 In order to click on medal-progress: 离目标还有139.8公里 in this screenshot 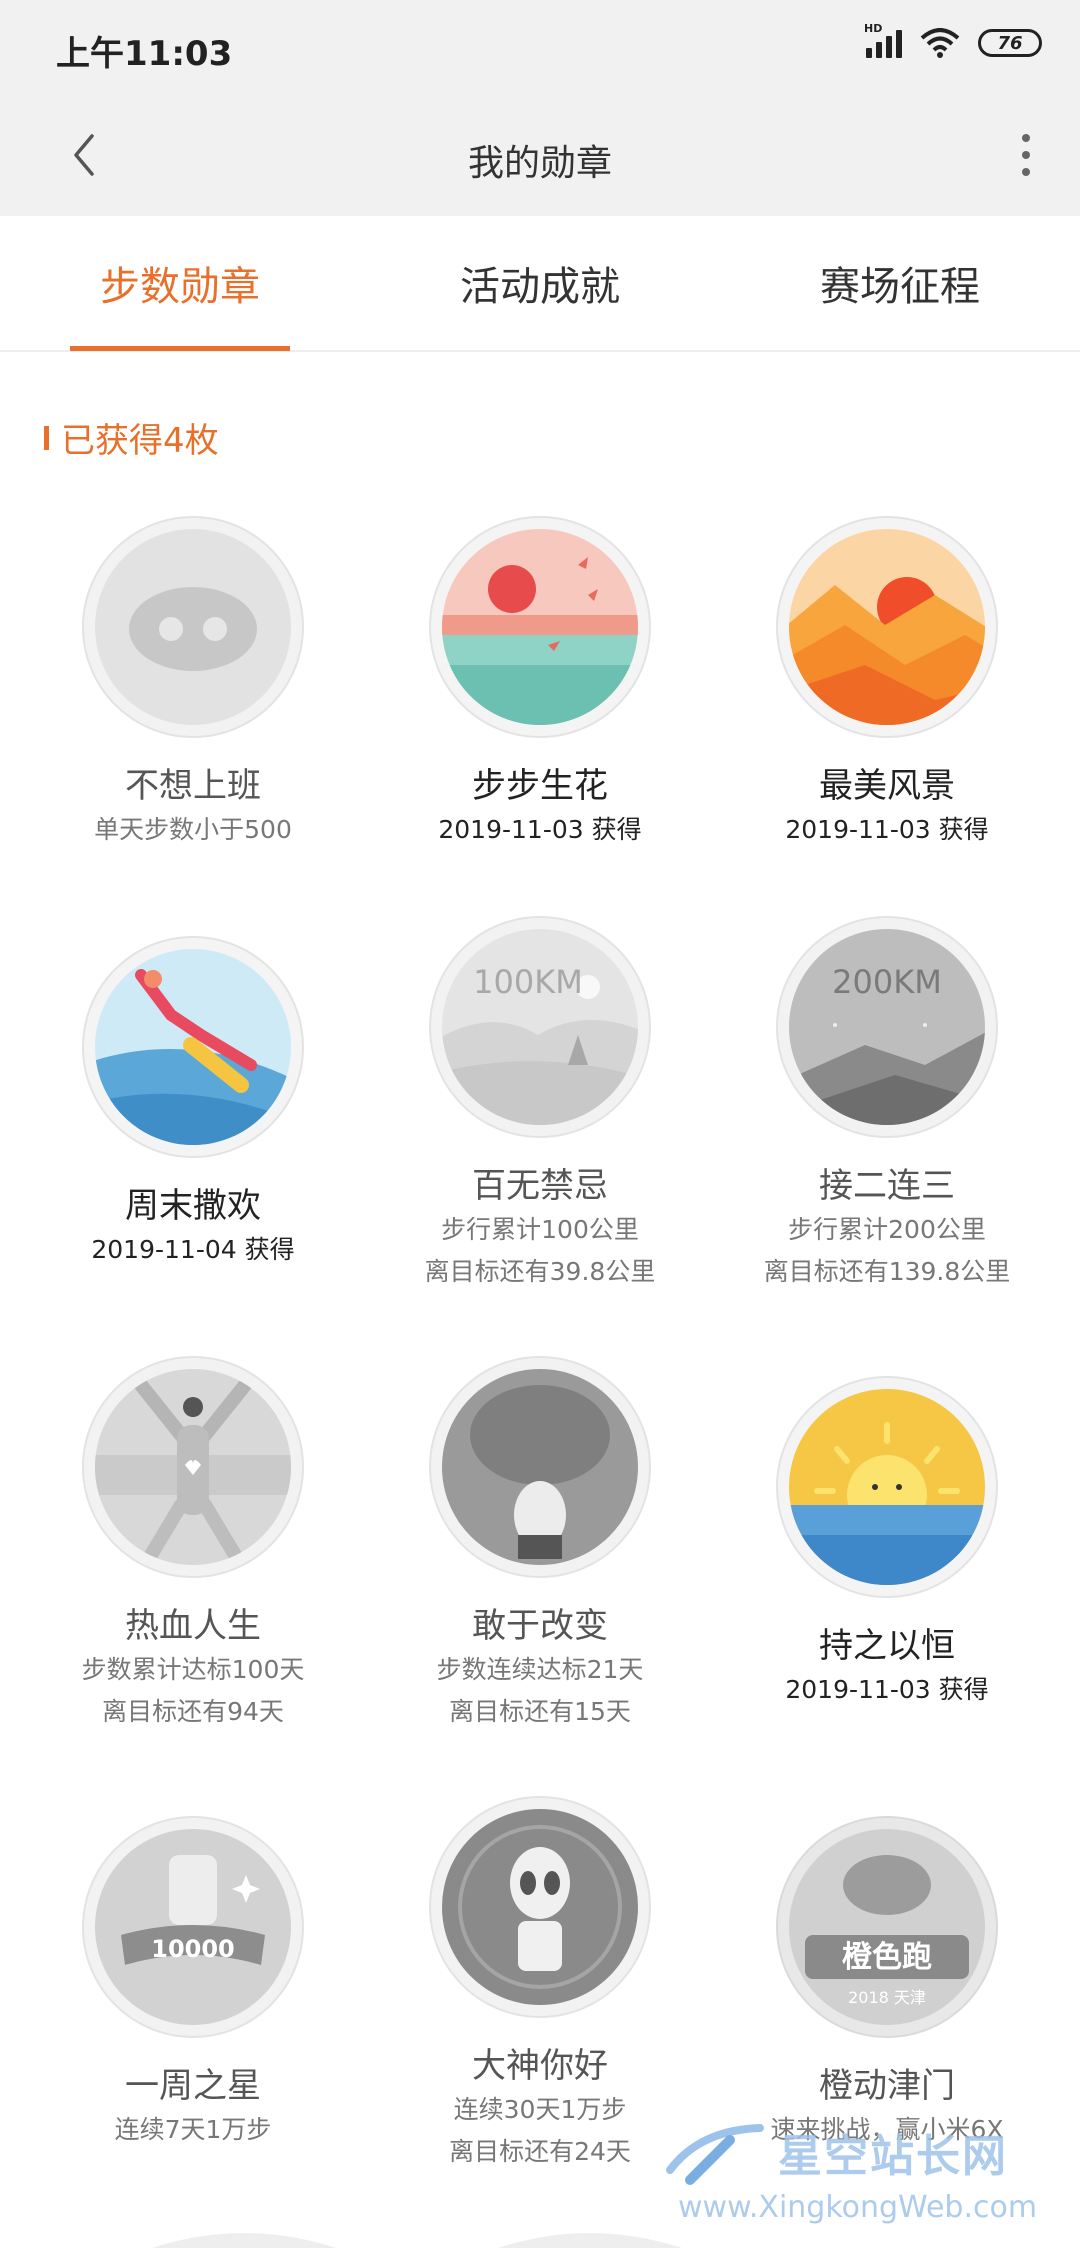, I will do `click(887, 1271)`.